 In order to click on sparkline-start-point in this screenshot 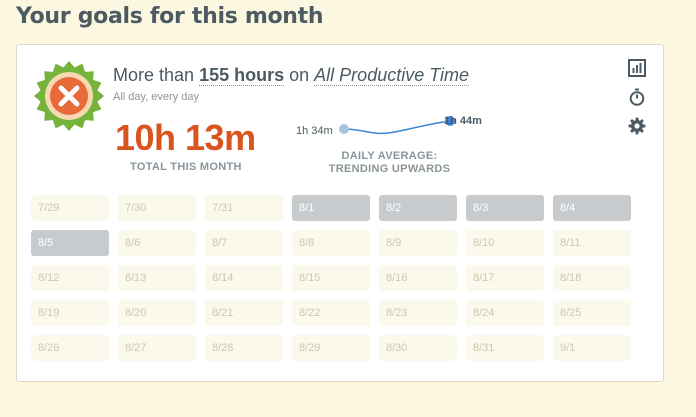, I will do `click(344, 129)`.